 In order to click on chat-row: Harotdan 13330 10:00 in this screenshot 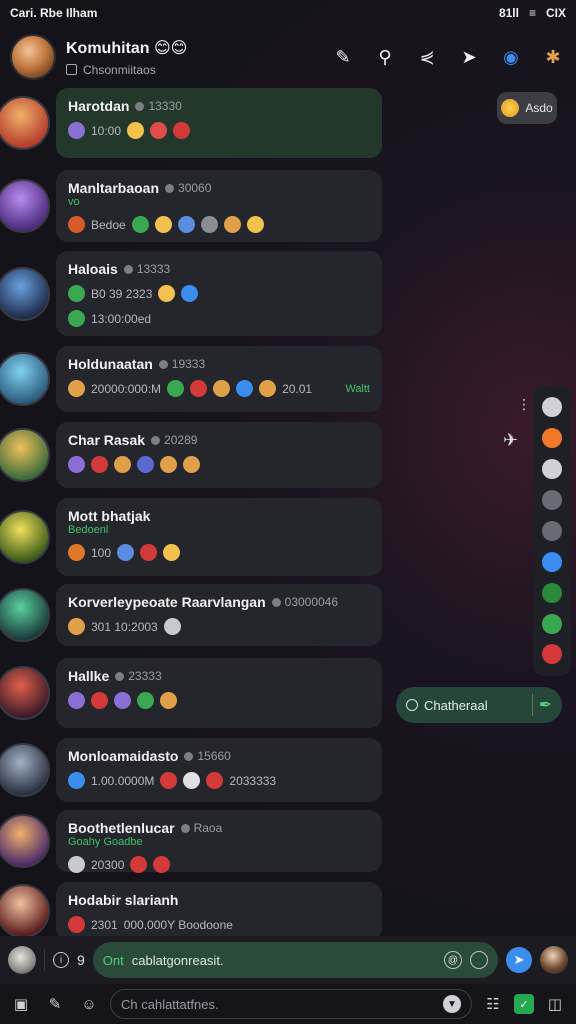, I will do `click(192, 124)`.